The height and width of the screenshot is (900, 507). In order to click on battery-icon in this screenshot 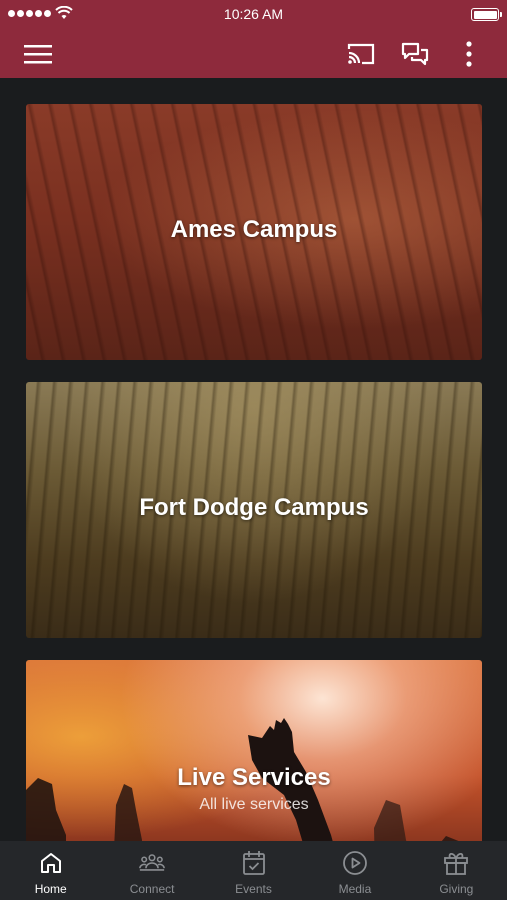, I will do `click(486, 14)`.